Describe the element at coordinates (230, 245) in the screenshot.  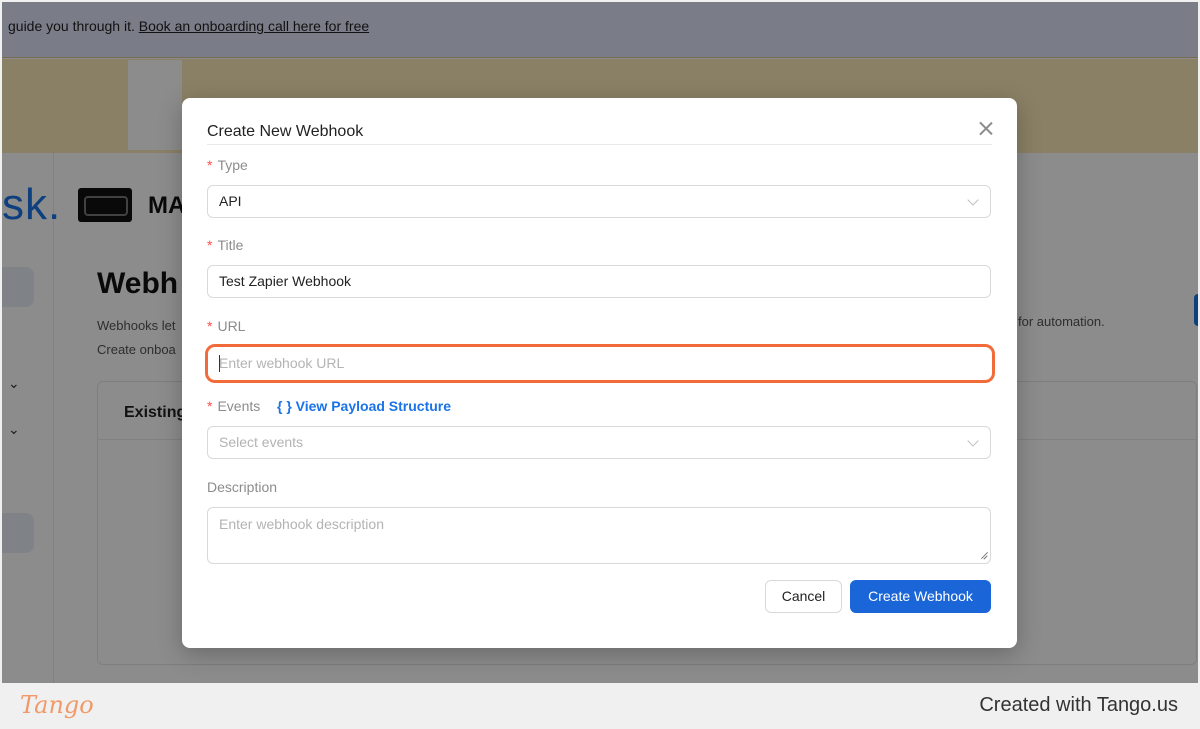
I see `title-label-text: Title` at that location.